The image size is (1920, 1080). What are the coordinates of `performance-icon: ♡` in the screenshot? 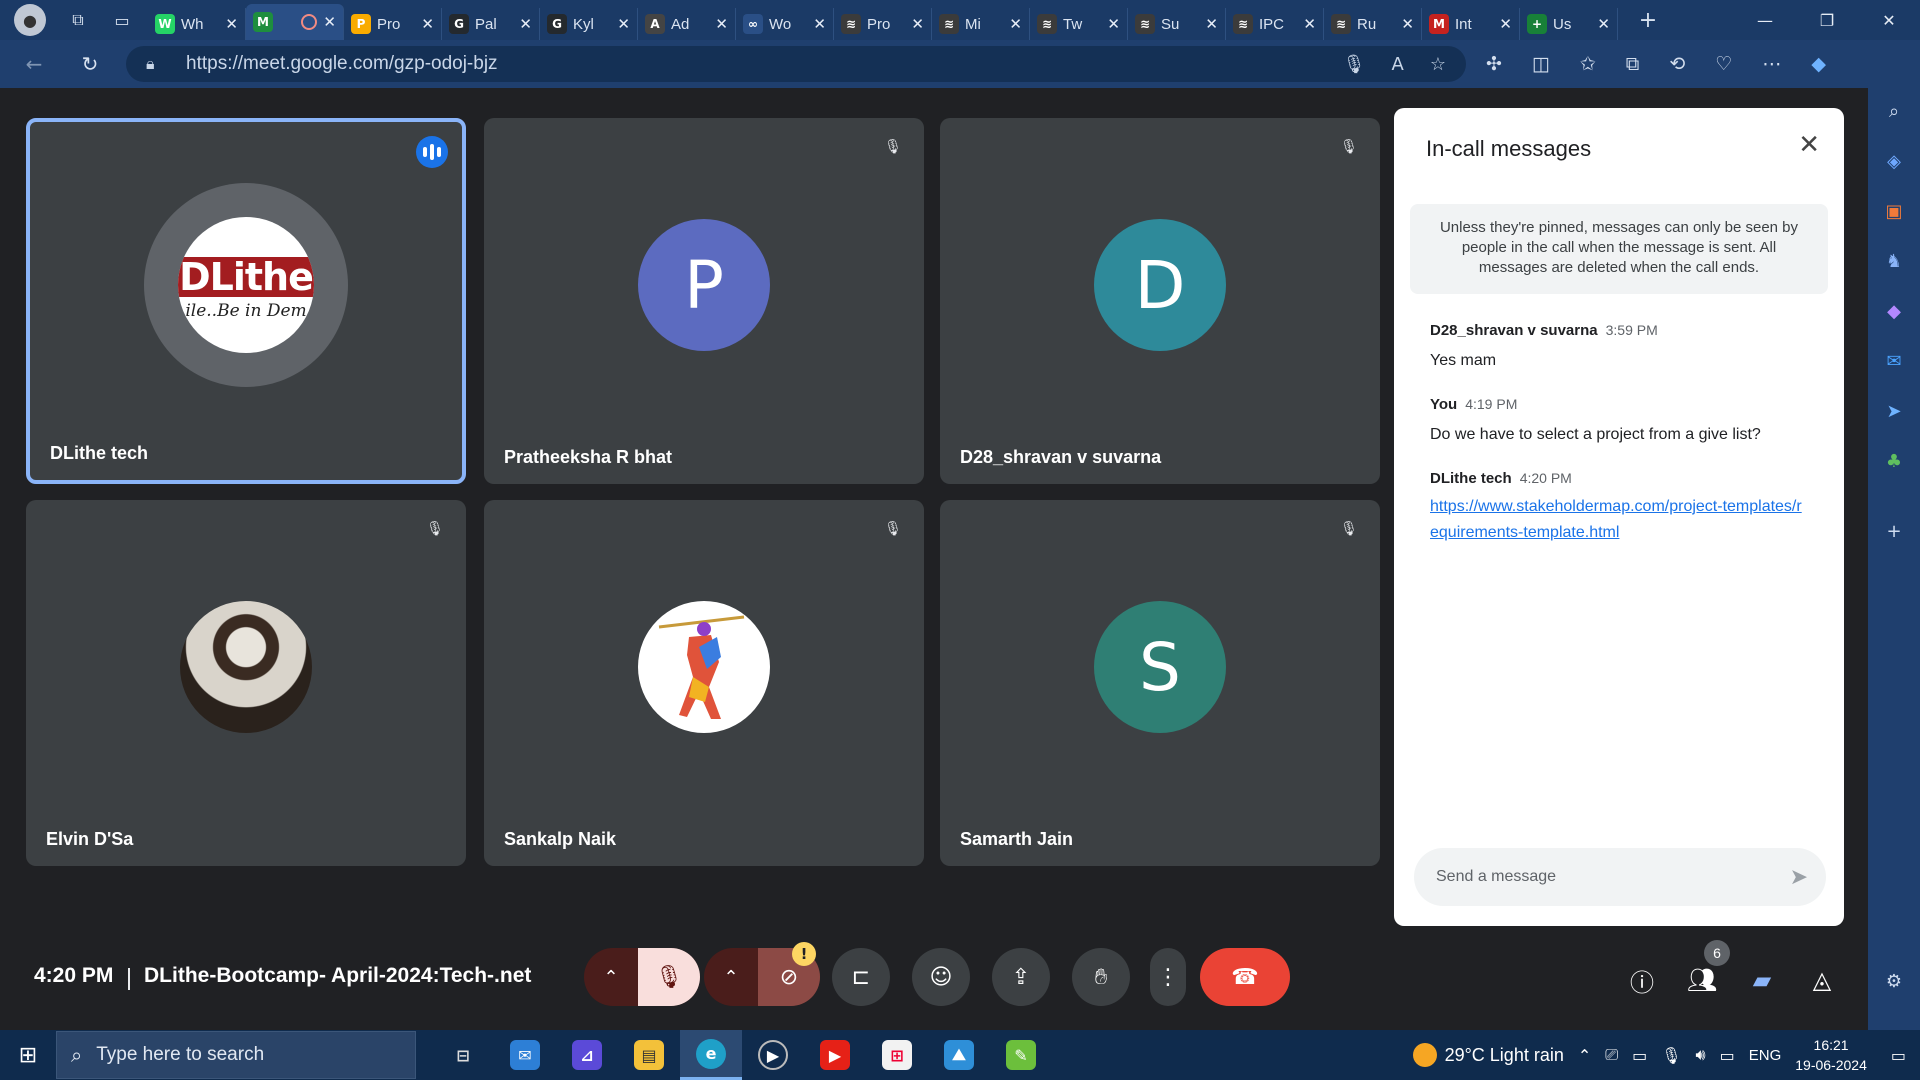 It's located at (1723, 64).